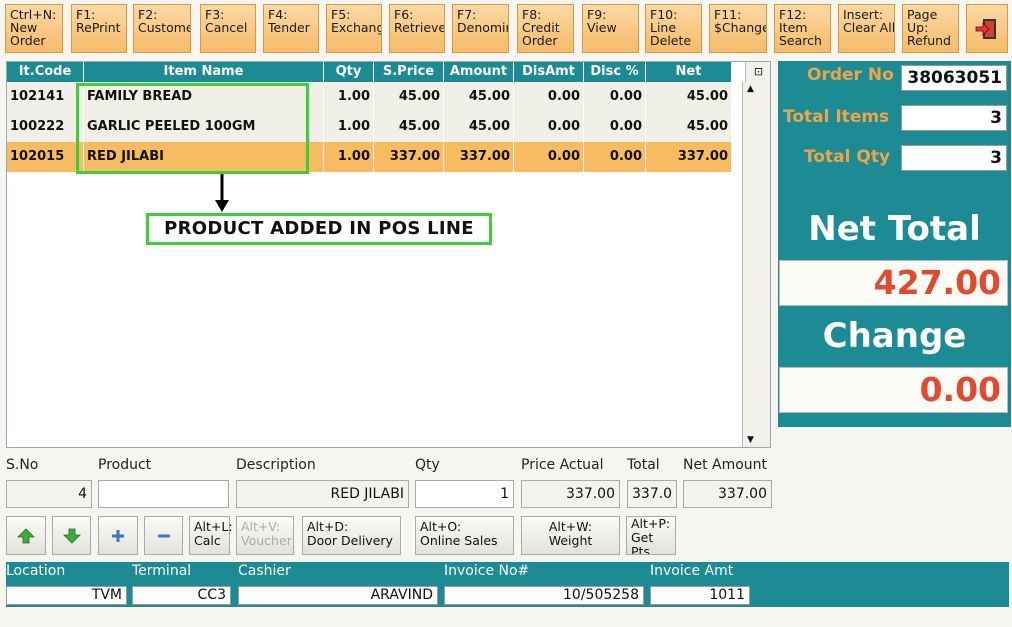 This screenshot has width=1012, height=627. What do you see at coordinates (700, 595) in the screenshot?
I see `invoice-amt-field: 1011` at bounding box center [700, 595].